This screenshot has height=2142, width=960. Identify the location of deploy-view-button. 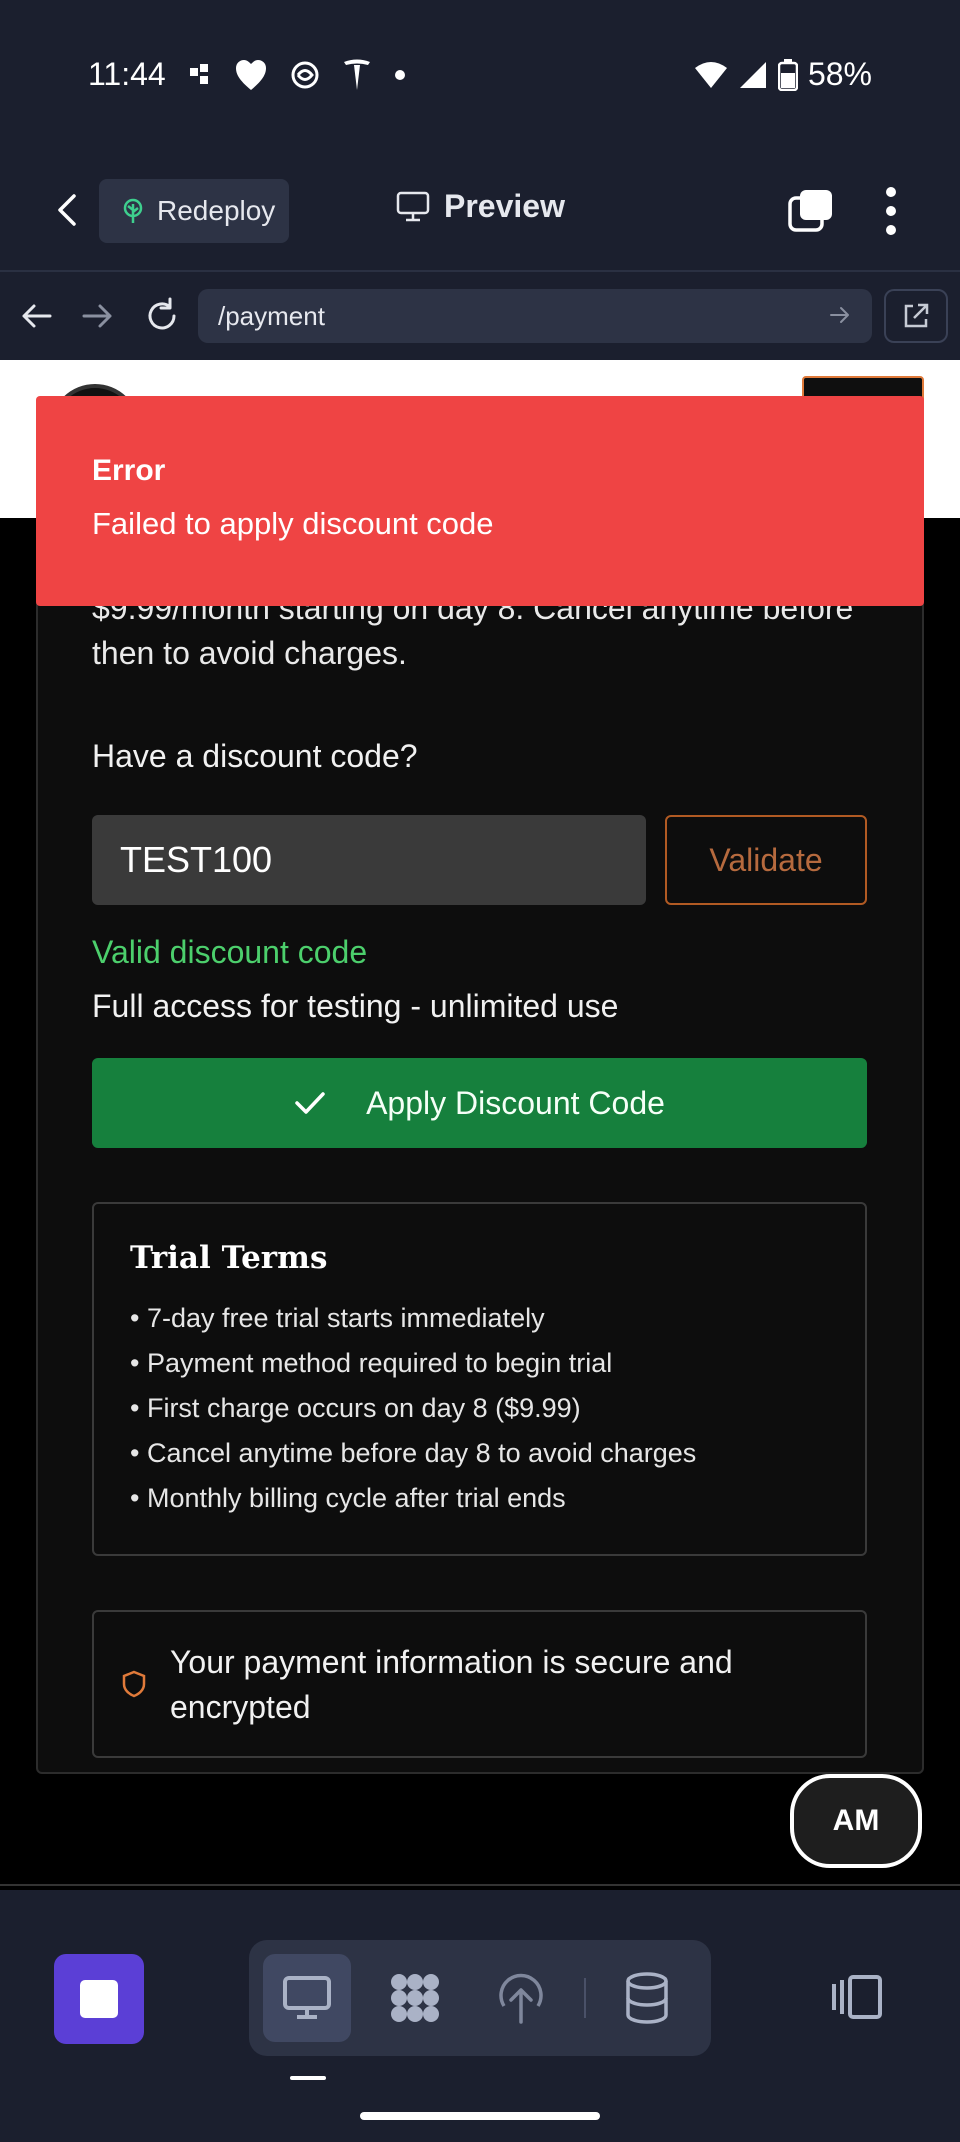
(521, 1998).